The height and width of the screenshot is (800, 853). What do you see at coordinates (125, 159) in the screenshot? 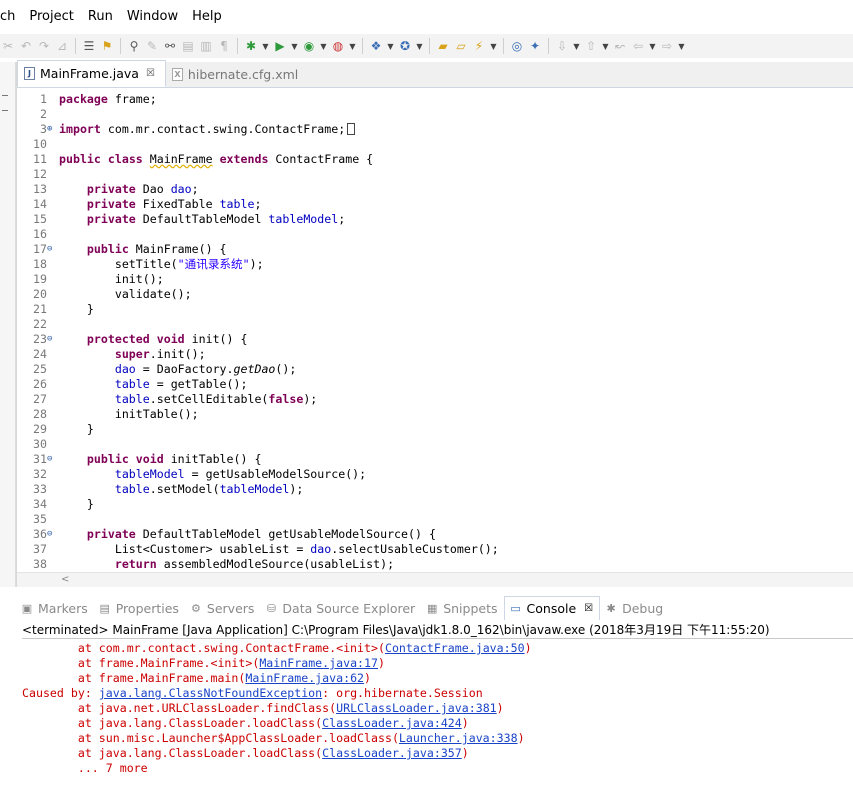
I see `code-token: class` at bounding box center [125, 159].